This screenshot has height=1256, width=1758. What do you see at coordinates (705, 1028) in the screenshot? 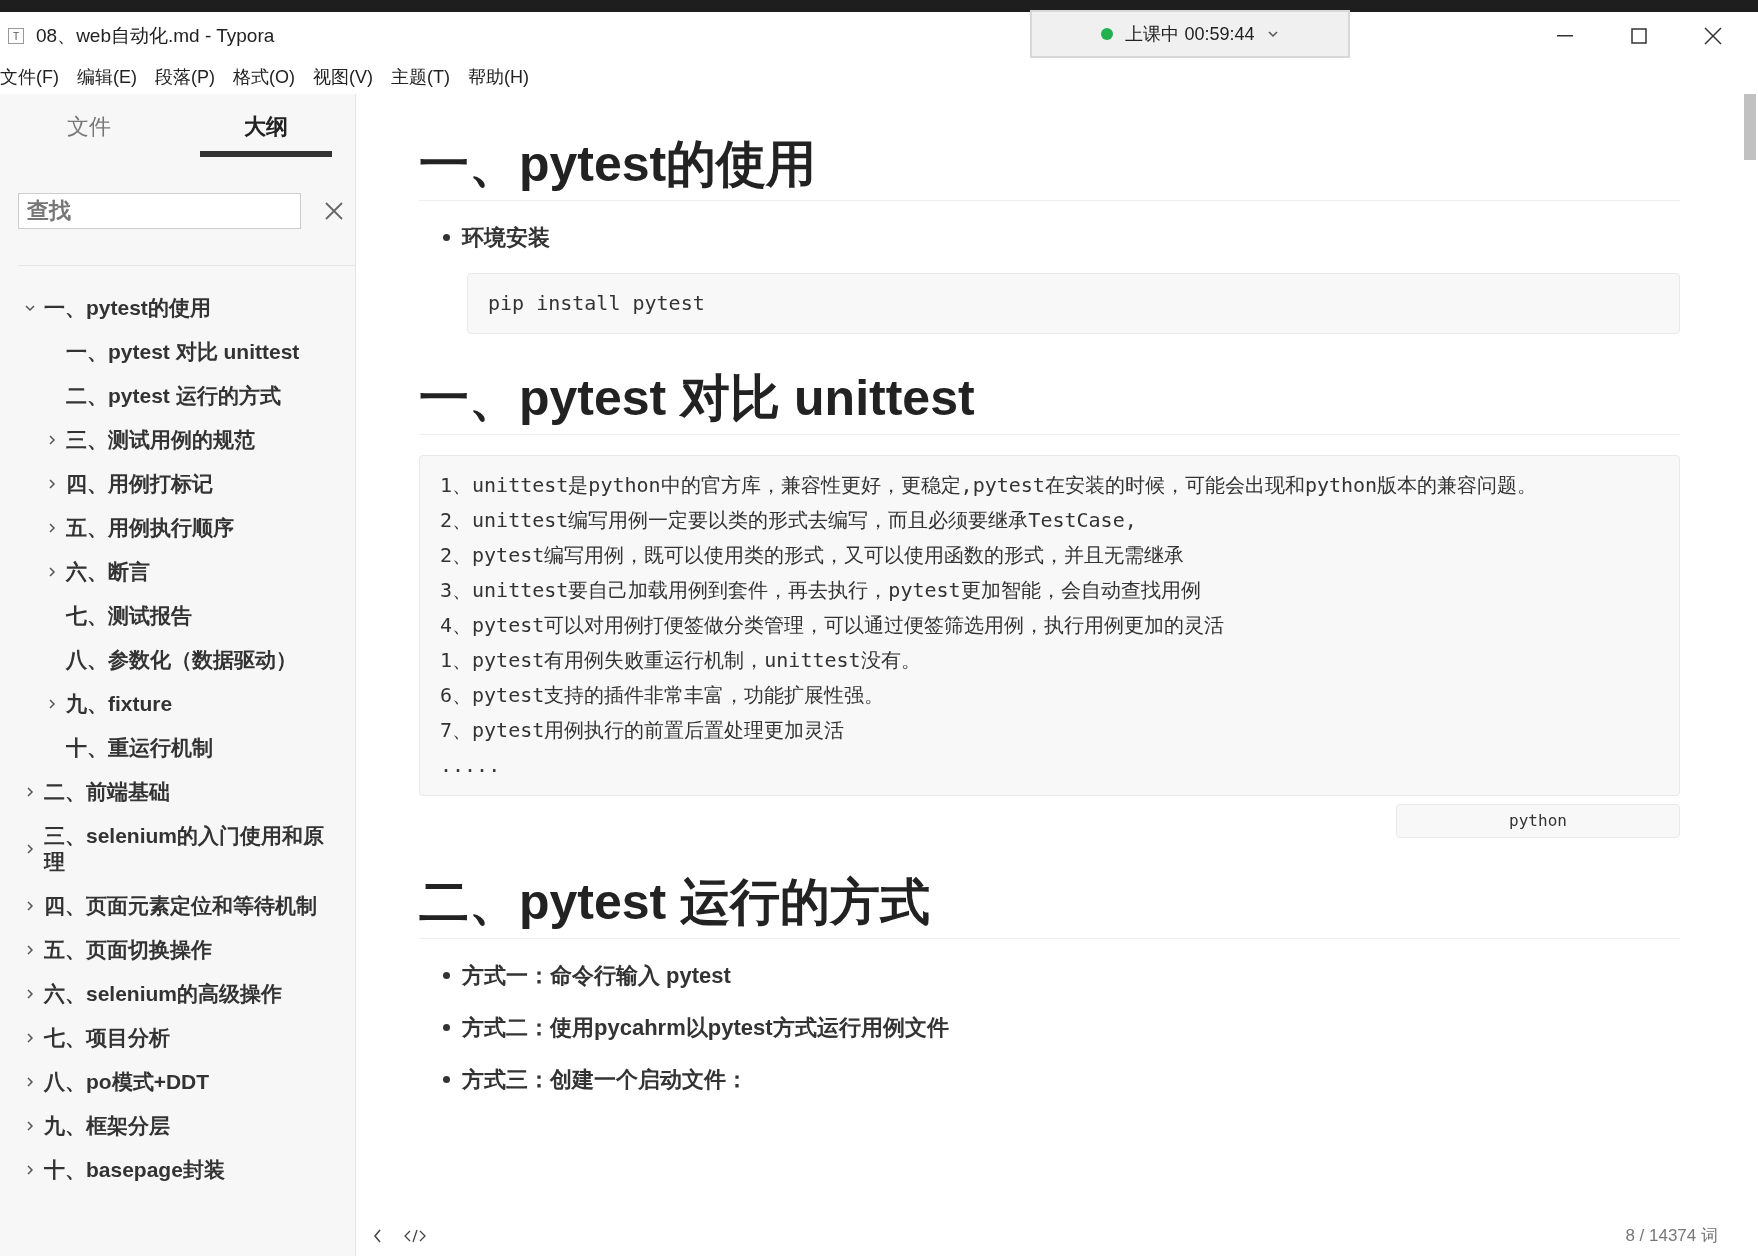
I see `list-item: 方式二：使用pycahrm以pytest方式运行用例文件` at bounding box center [705, 1028].